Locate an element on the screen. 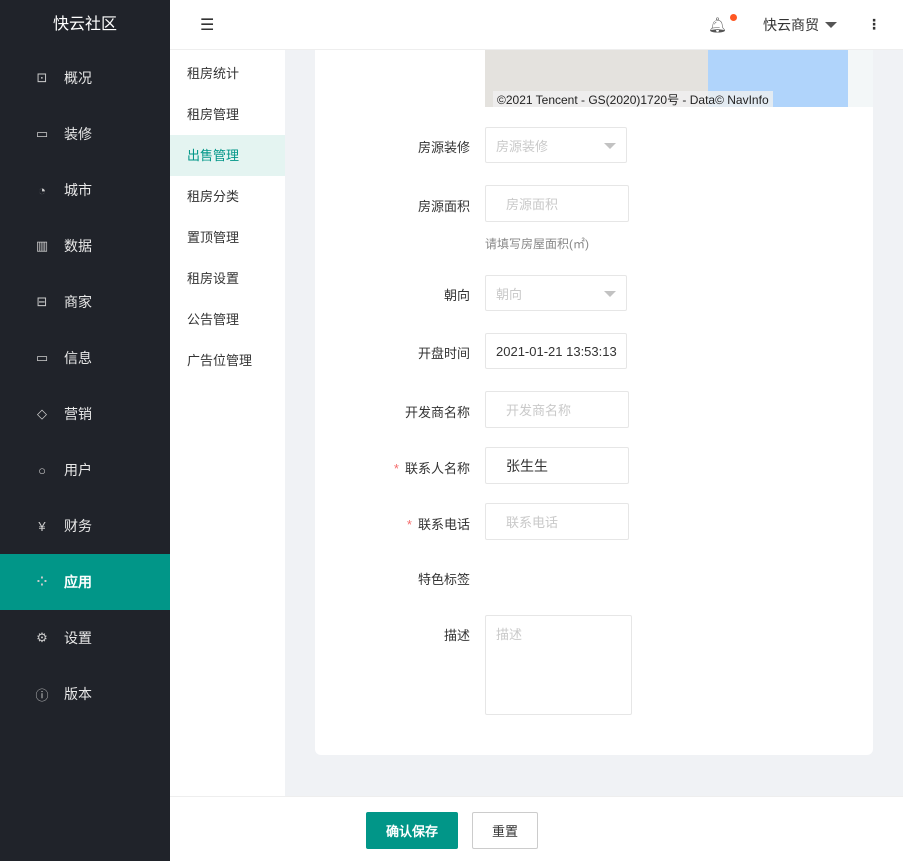 The height and width of the screenshot is (861, 903). sidebar-item: ⚙︎ 设置 is located at coordinates (85, 638).